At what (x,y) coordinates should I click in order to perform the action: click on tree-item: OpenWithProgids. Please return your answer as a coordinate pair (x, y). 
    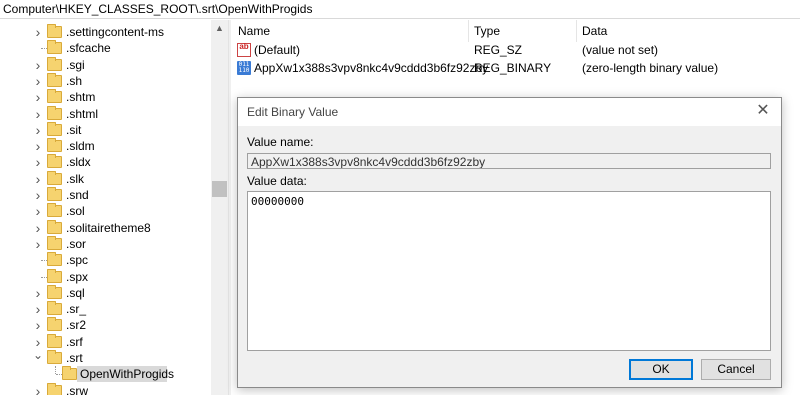
    Looking at the image, I should click on (105, 374).